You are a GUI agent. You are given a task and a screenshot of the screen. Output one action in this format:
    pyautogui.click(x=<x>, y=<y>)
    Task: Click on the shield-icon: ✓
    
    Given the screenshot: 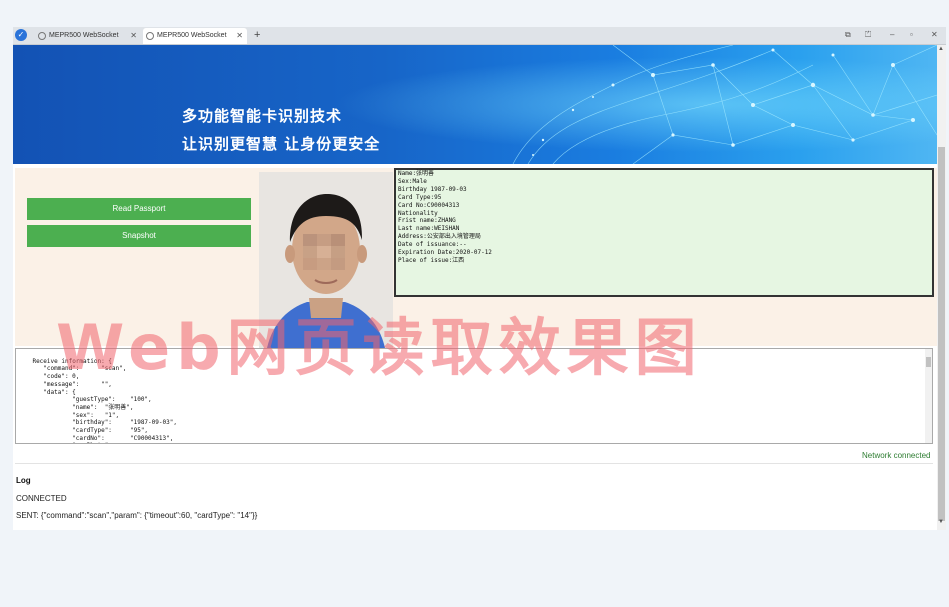 What is the action you would take?
    pyautogui.click(x=21, y=35)
    